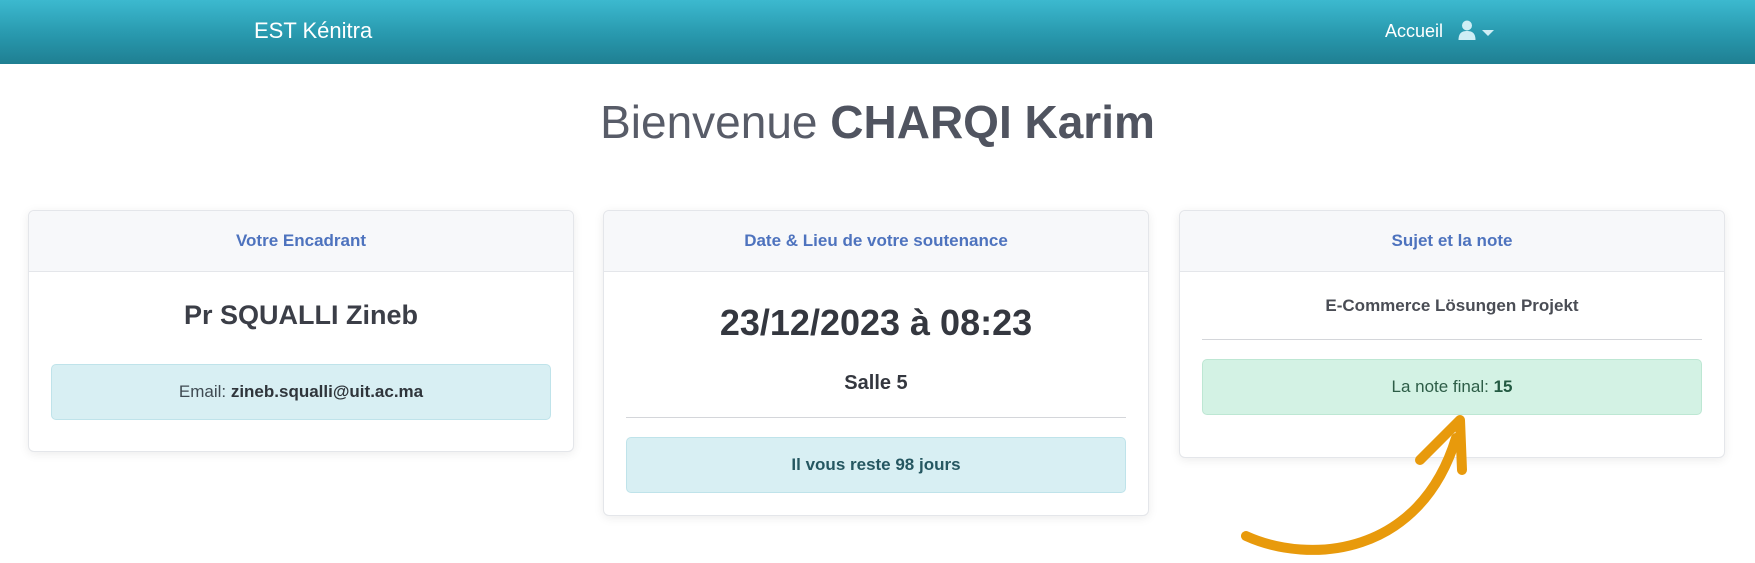  I want to click on welcome-heading: Bienvenue CHARQI Karim, so click(877, 122).